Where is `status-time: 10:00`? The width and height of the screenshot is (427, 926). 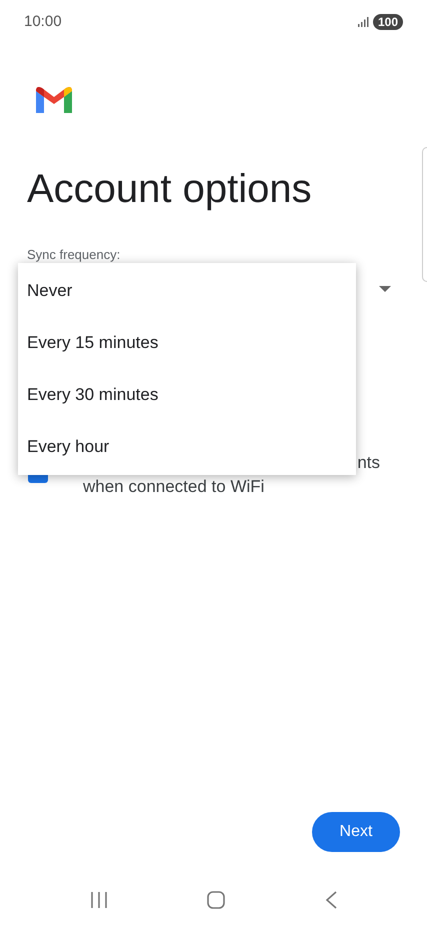 status-time: 10:00 is located at coordinates (43, 22).